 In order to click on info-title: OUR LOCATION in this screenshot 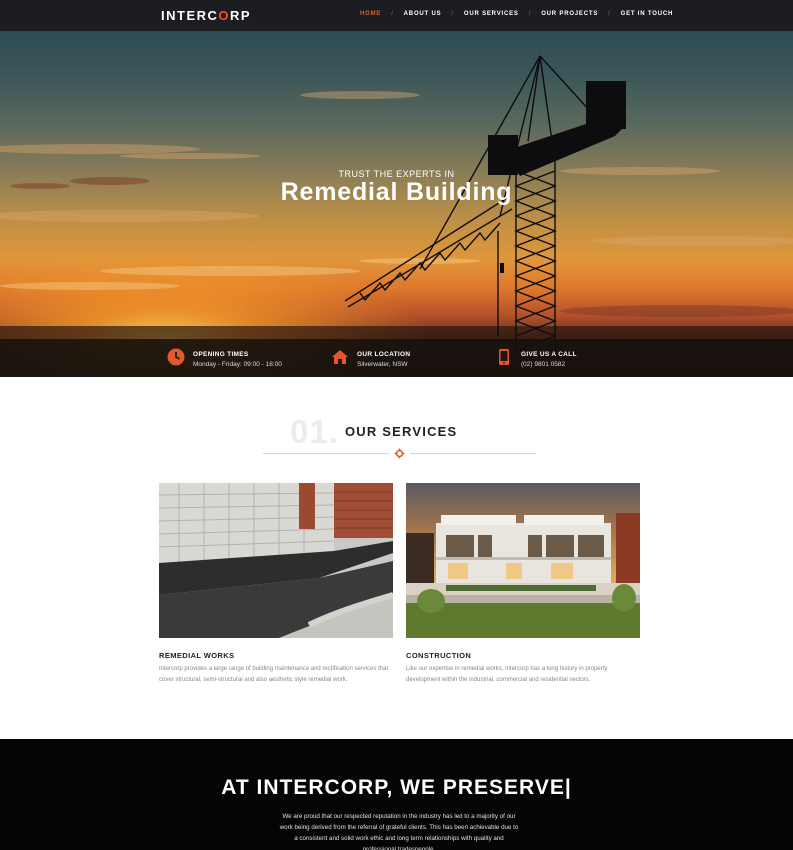, I will do `click(384, 354)`.